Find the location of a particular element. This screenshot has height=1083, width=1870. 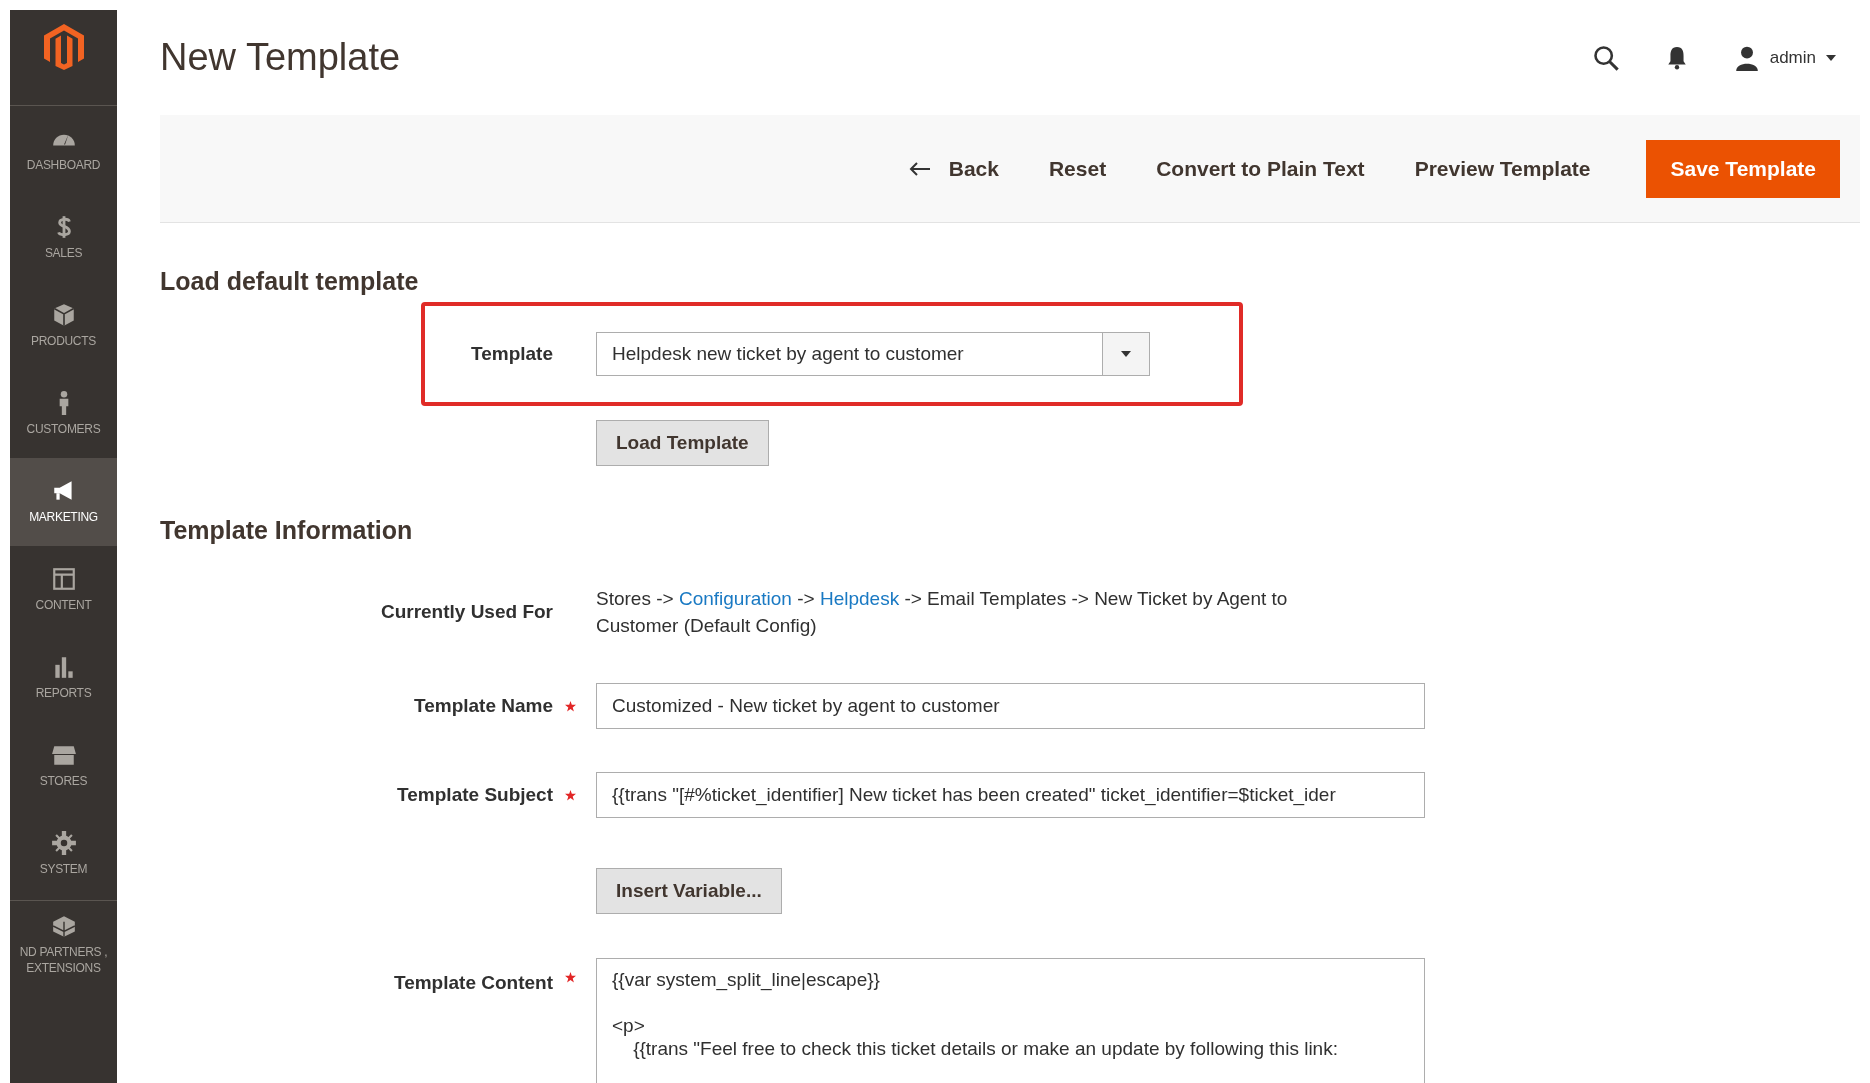

field-label: Template Subject is located at coordinates (474, 795).